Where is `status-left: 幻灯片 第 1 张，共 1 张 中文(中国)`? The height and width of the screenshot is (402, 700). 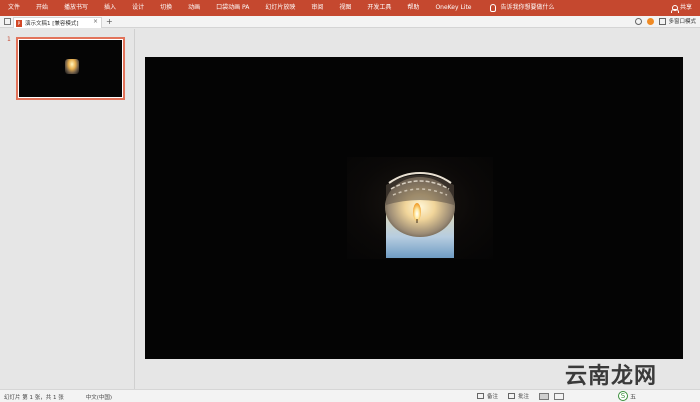
status-left: 幻灯片 第 1 张，共 1 张 中文(中国) is located at coordinates (69, 397).